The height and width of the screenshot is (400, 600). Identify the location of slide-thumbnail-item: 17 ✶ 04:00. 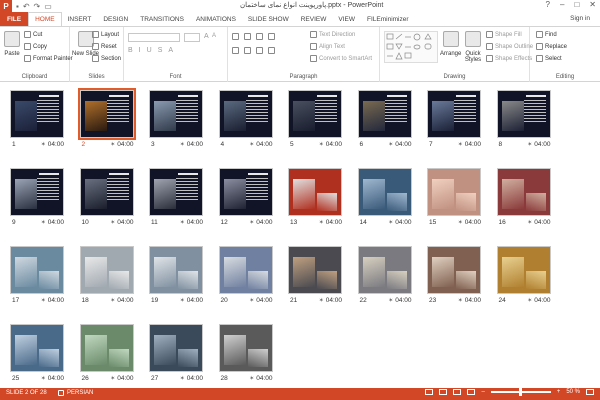
(37, 277).